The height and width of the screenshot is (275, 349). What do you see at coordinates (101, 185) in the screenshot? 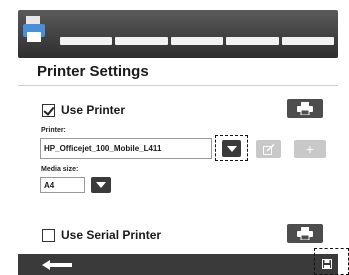
I see `media-size-dropdown-button` at bounding box center [101, 185].